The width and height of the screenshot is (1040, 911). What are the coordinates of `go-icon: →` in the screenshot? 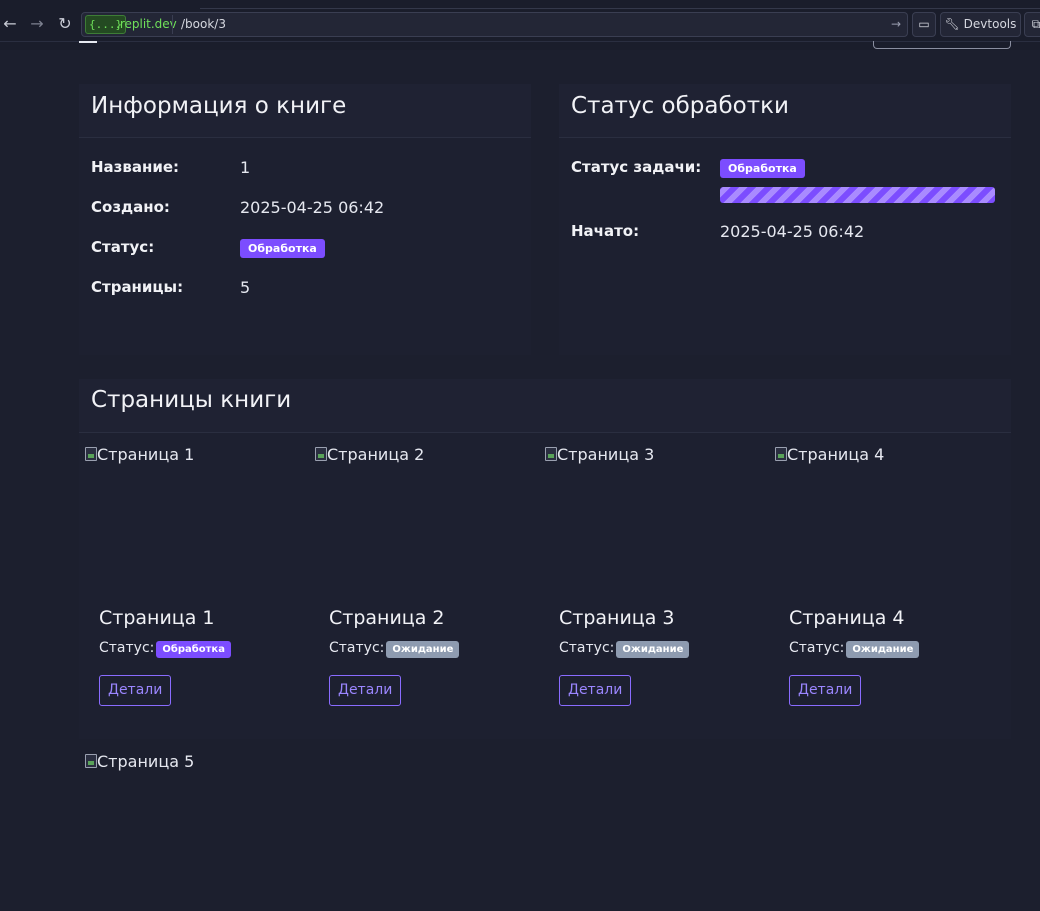 It's located at (896, 24).